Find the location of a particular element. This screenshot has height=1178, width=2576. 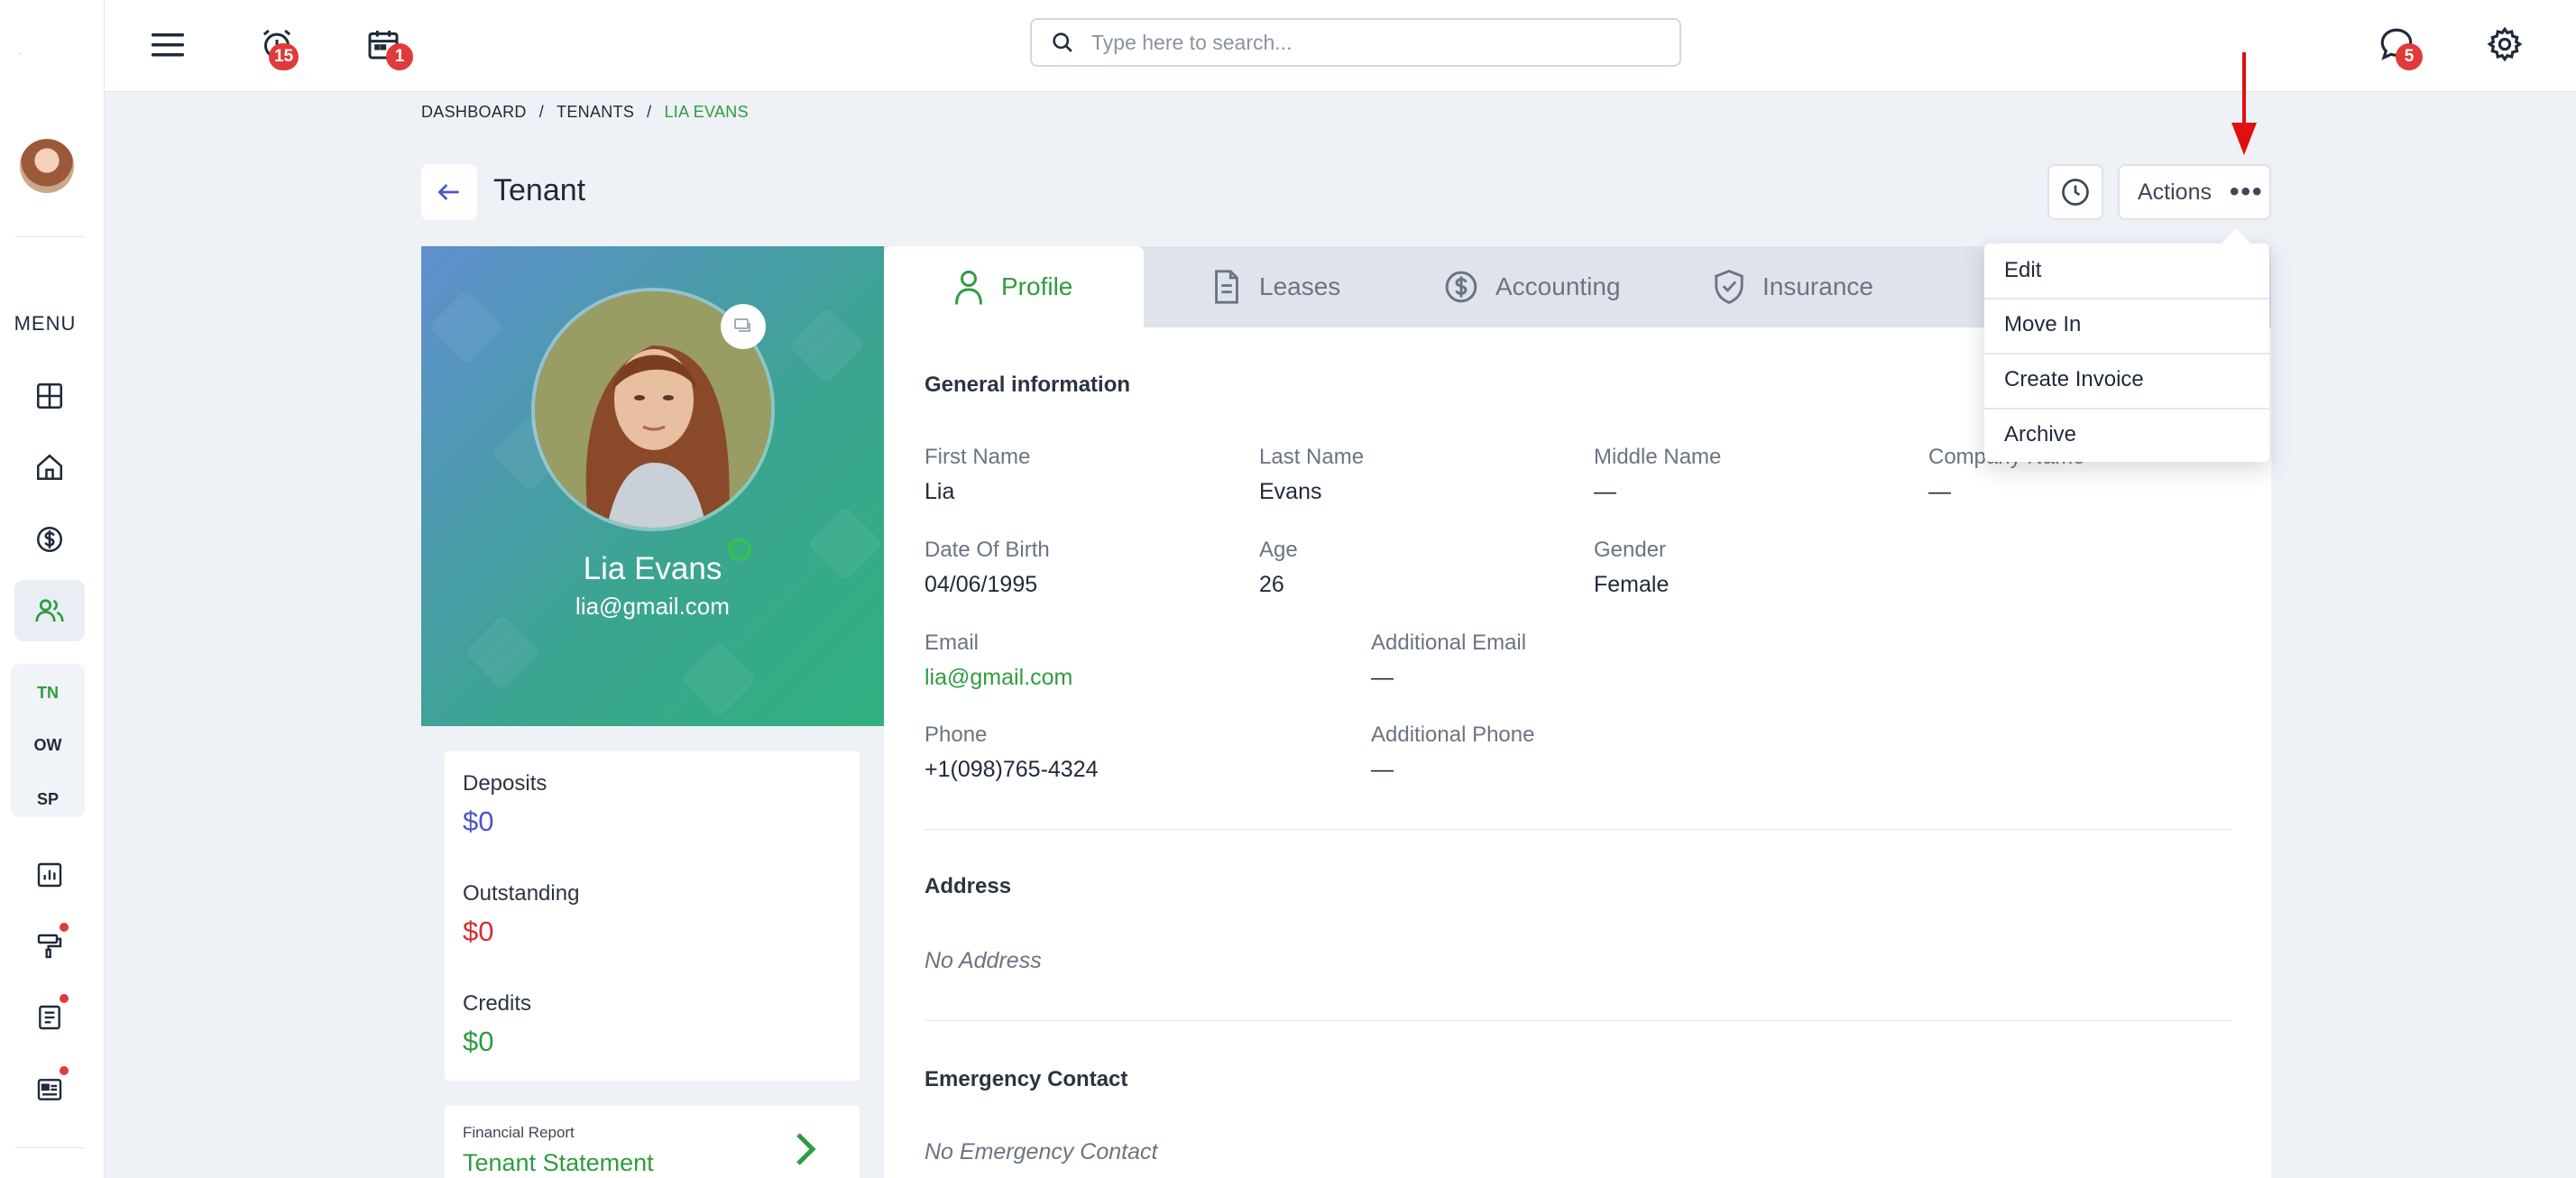

address-empty: No Address is located at coordinates (983, 960).